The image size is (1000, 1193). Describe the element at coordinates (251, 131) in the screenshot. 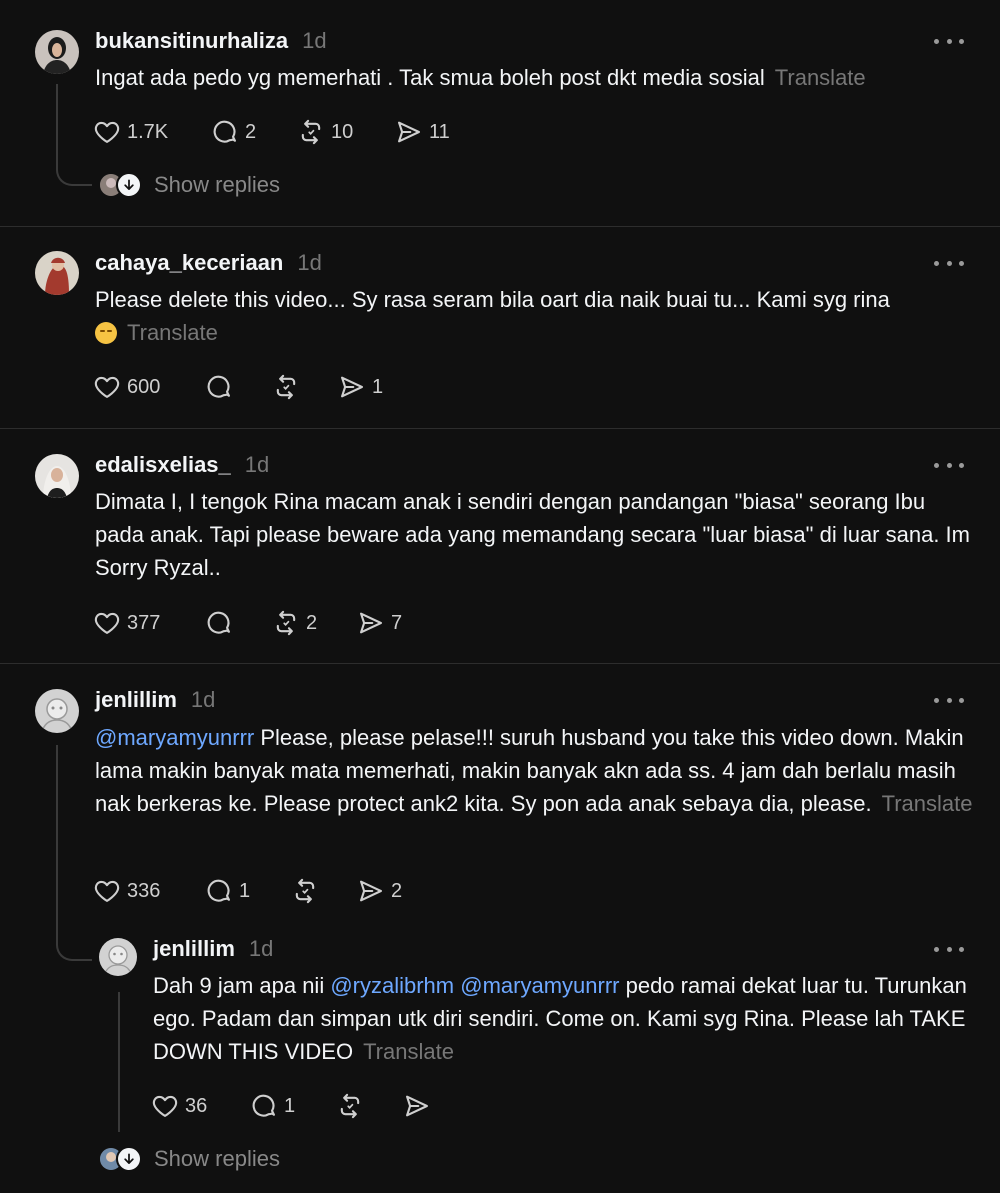

I see `reply-count: 2` at that location.